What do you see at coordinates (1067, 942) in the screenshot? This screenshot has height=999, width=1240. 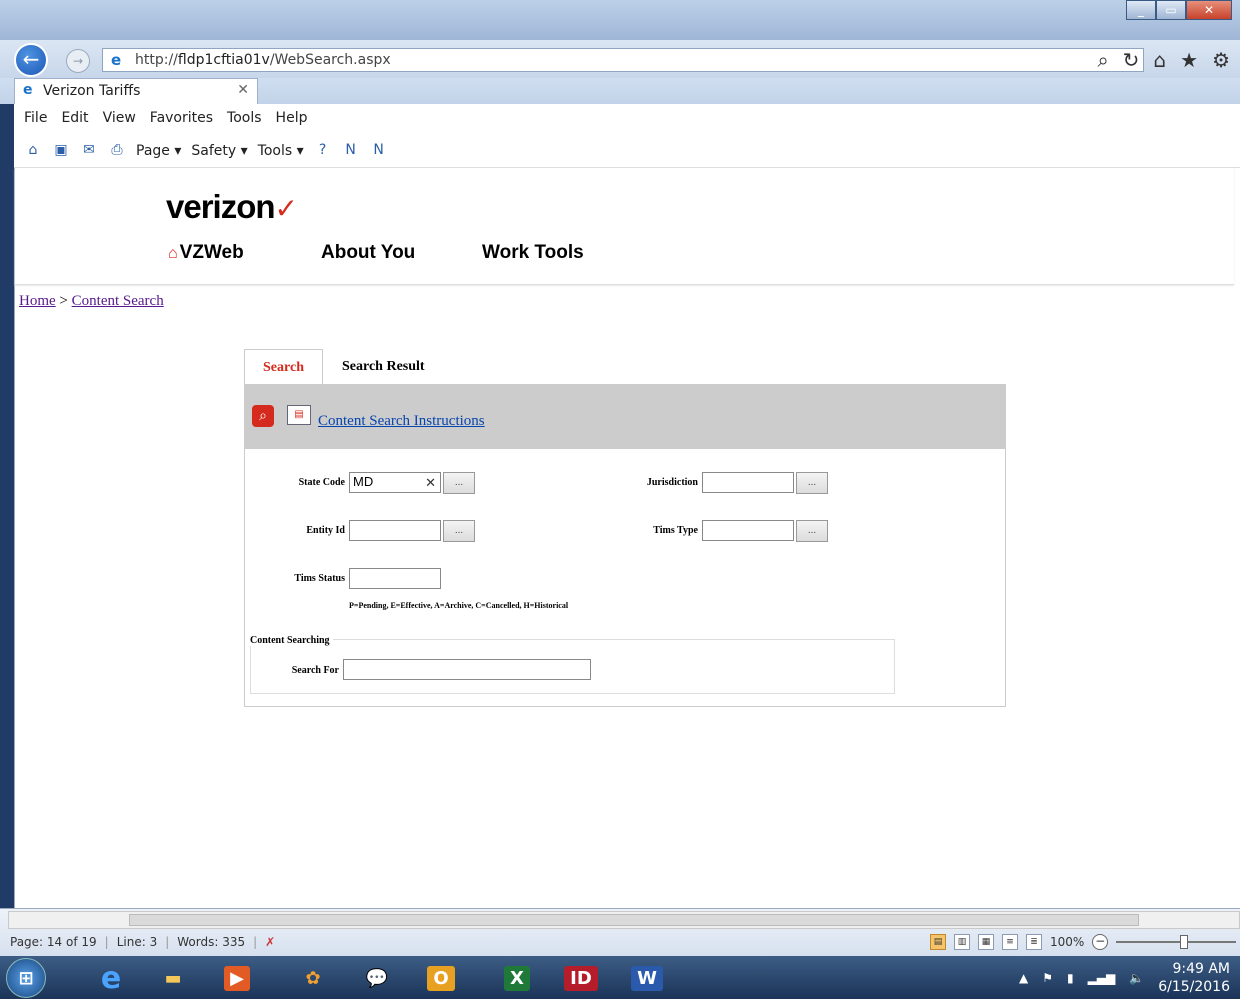 I see `zoom-level: 100%` at bounding box center [1067, 942].